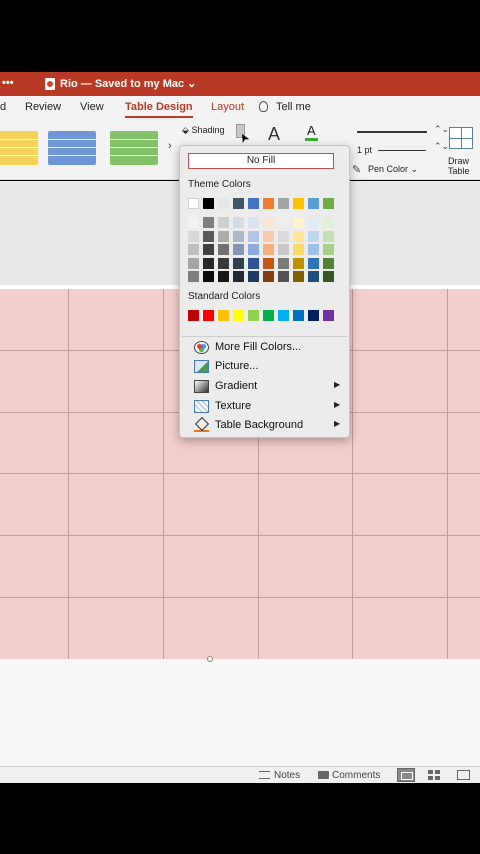 The image size is (480, 854). What do you see at coordinates (170, 146) in the screenshot?
I see `gallery-more-arrow-icon: ›` at bounding box center [170, 146].